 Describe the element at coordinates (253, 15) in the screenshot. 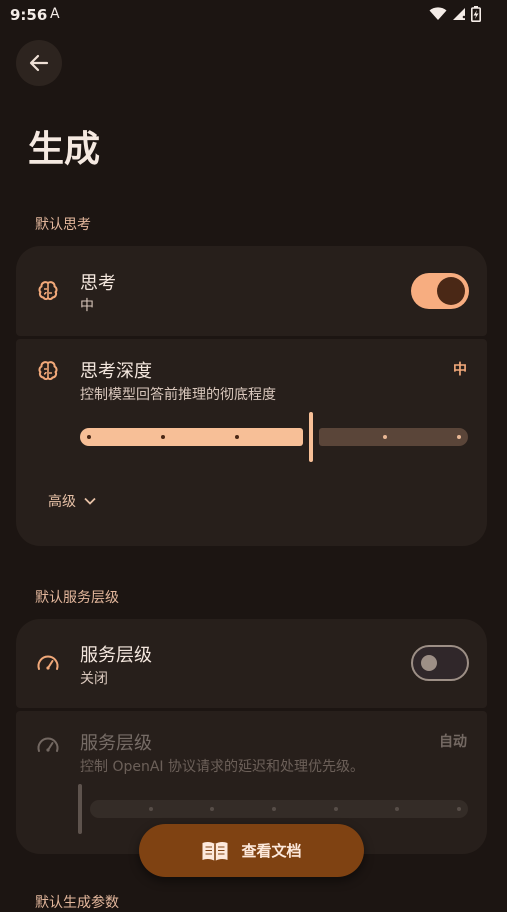

I see `status-bar: 9:56 A` at that location.